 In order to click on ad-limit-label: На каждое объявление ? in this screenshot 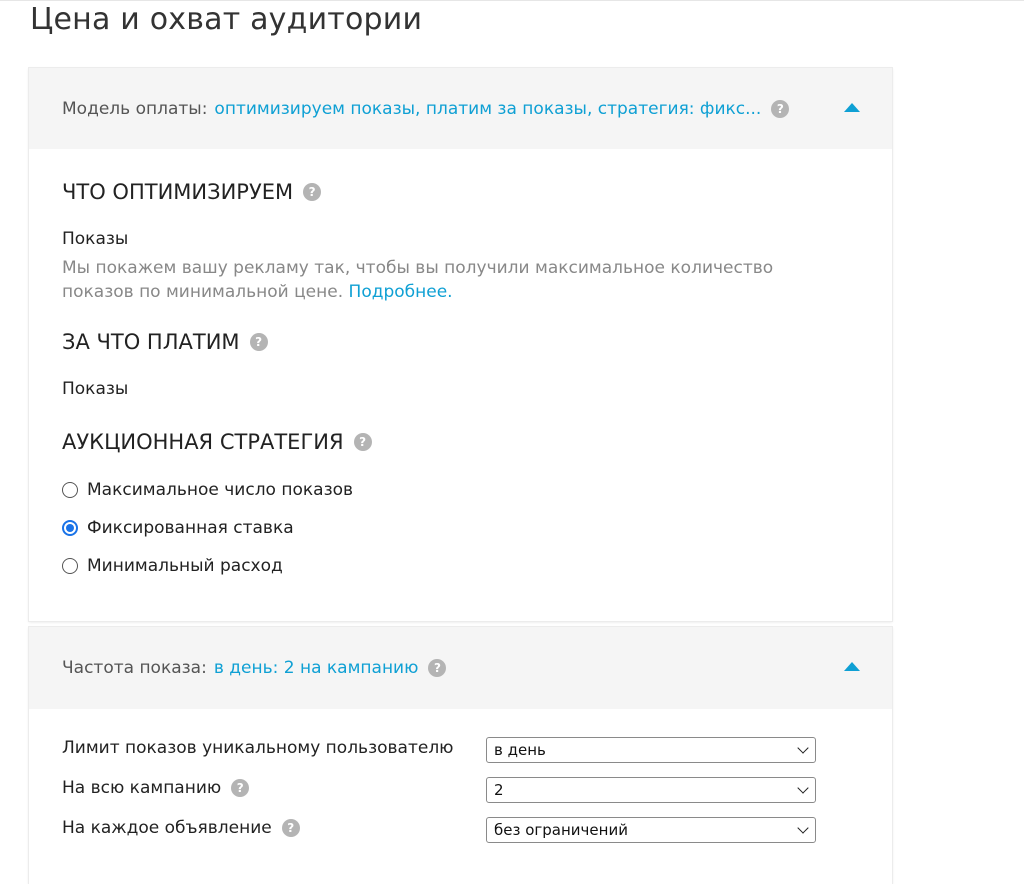, I will do `click(181, 828)`.